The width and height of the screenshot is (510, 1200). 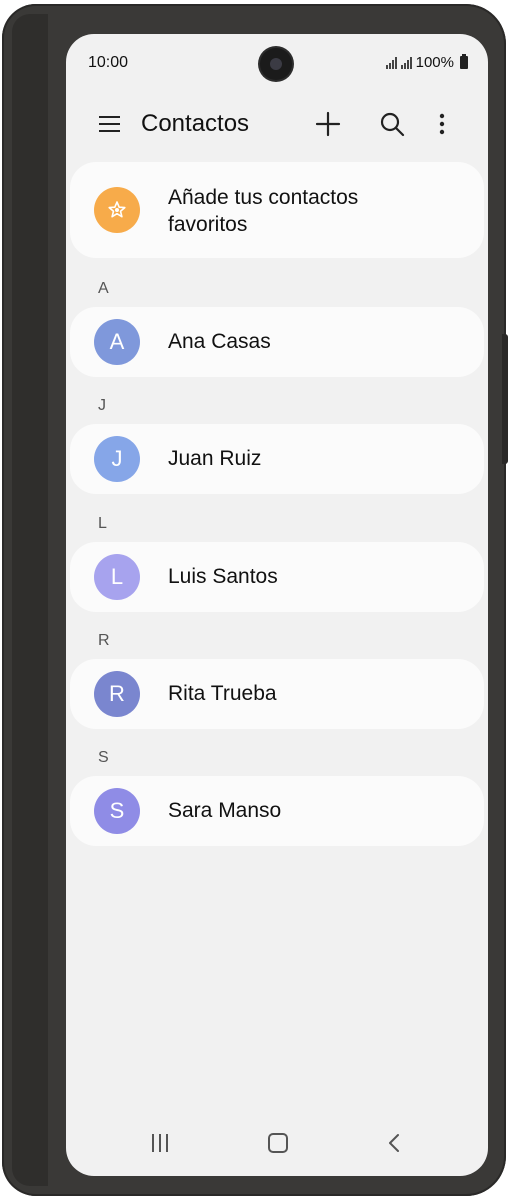 I want to click on avatar: J, so click(x=117, y=459).